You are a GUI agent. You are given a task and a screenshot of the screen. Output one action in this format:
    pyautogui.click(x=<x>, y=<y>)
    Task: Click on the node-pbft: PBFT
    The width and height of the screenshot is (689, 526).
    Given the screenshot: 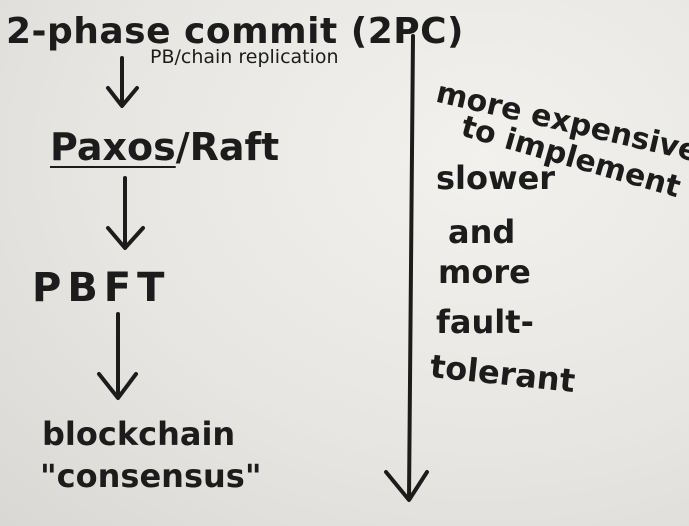 What is the action you would take?
    pyautogui.click(x=101, y=288)
    